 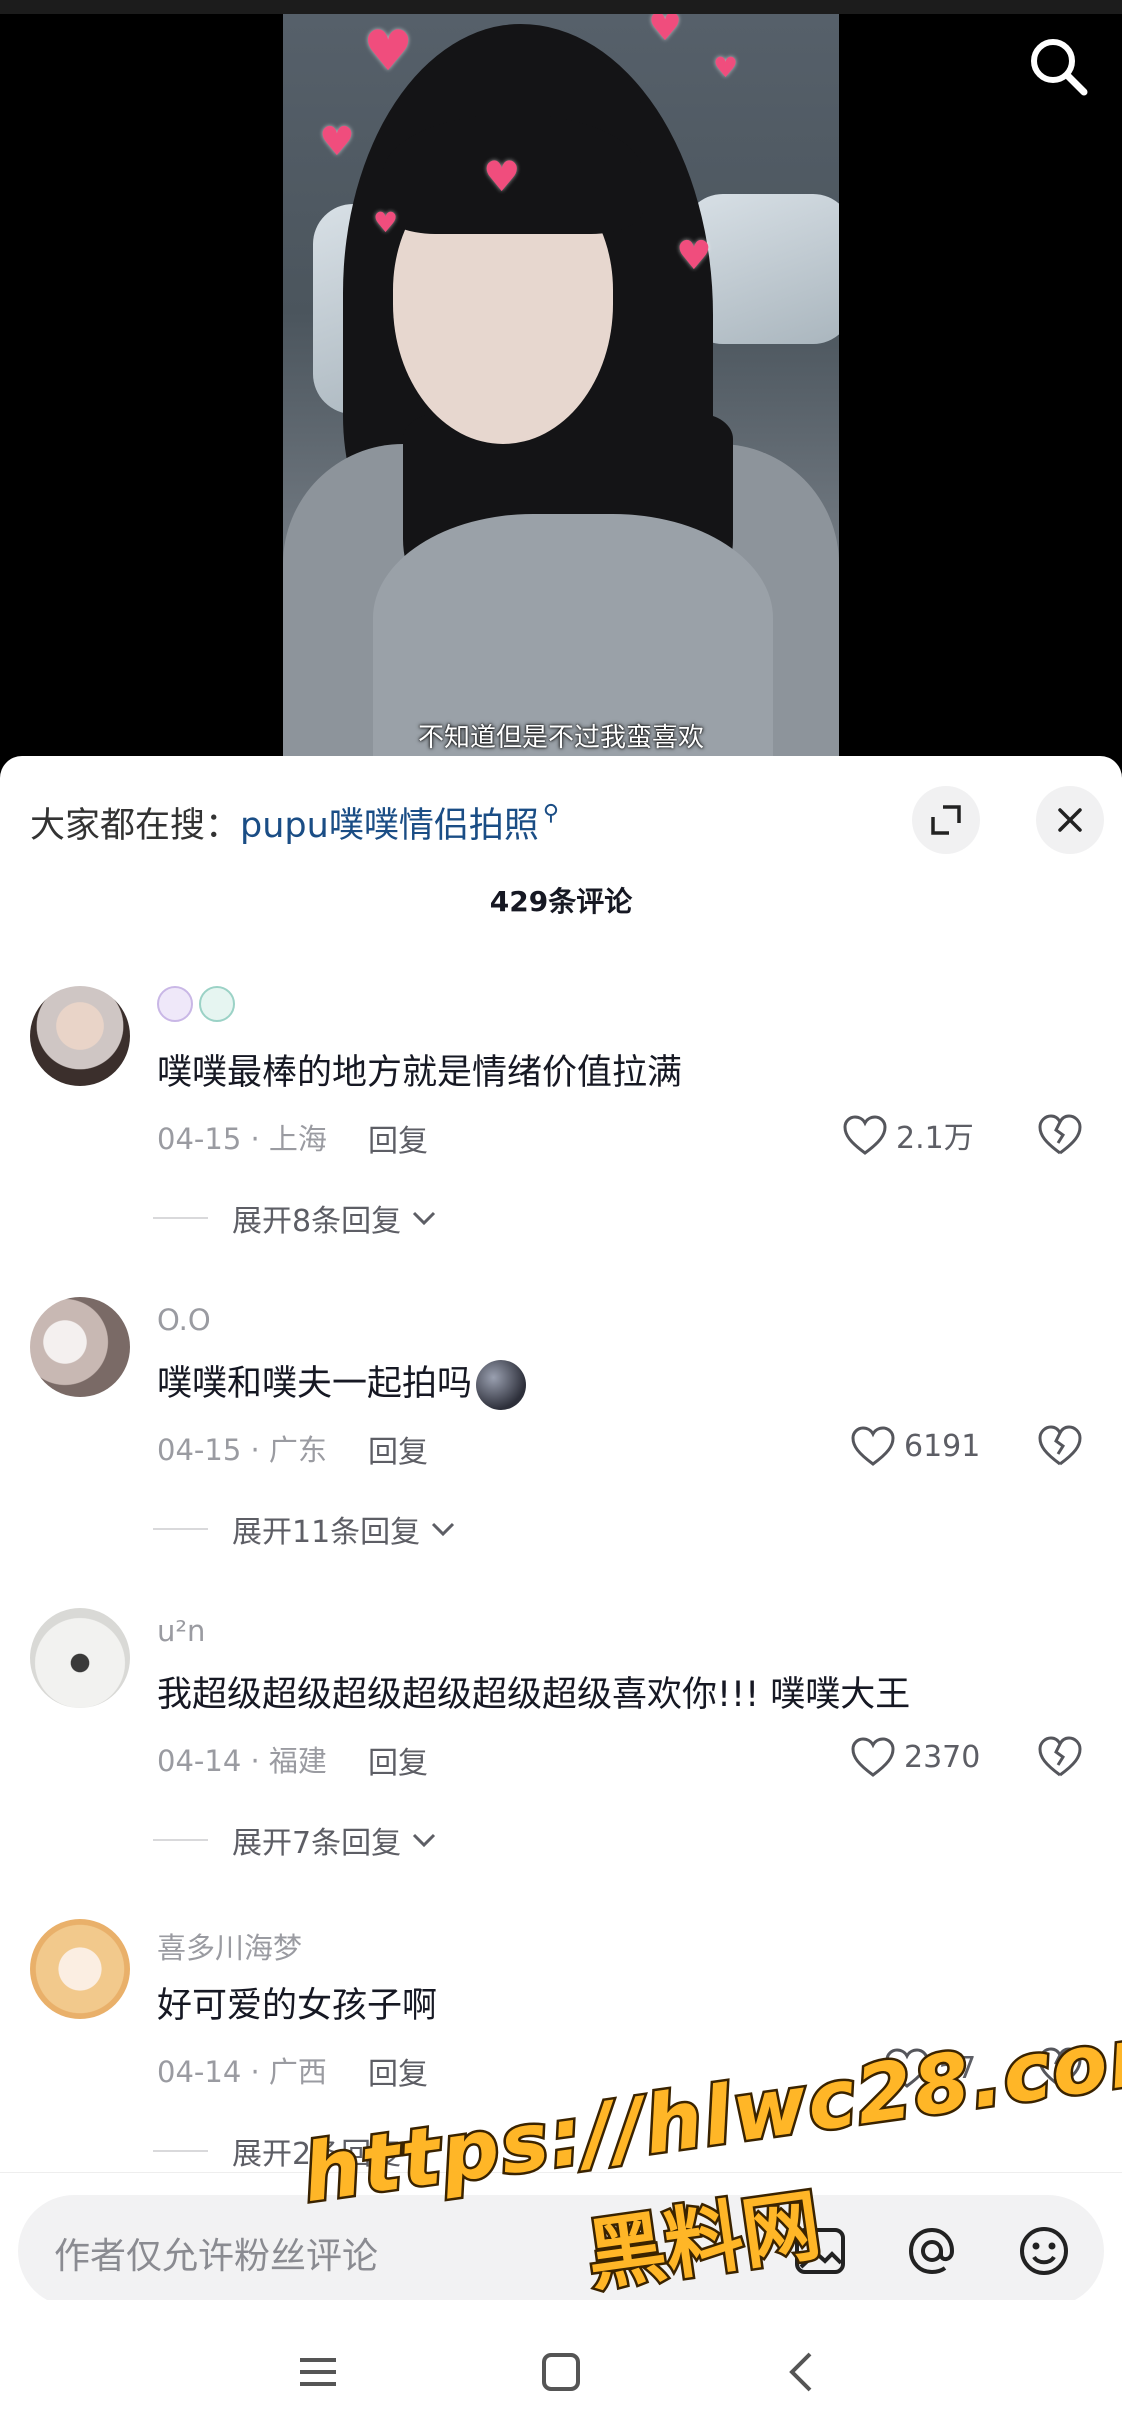 I want to click on like-count: 6191, so click(x=942, y=1446).